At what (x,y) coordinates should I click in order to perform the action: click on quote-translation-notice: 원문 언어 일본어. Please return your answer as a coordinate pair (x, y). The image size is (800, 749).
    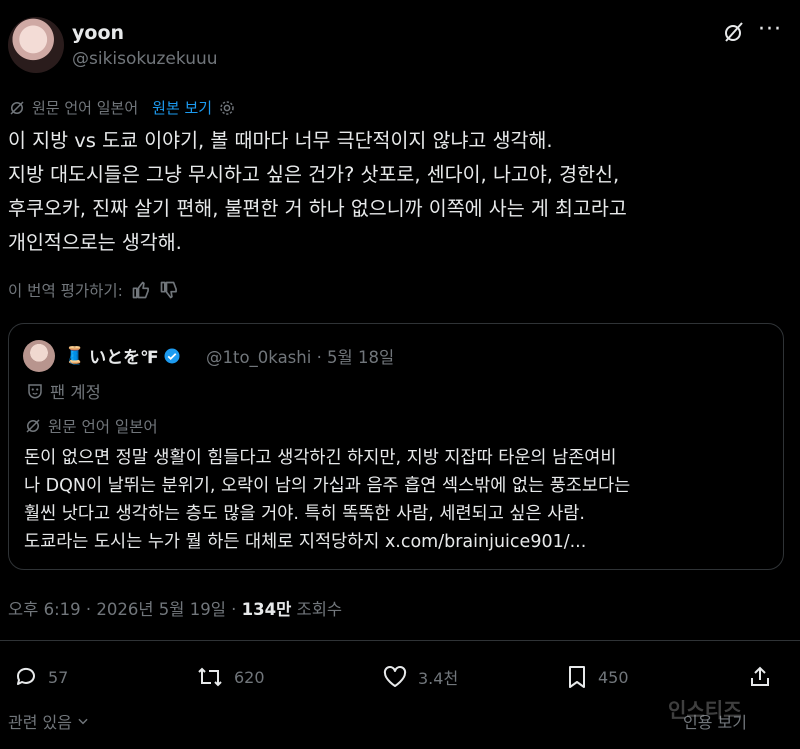
    Looking at the image, I should click on (91, 426).